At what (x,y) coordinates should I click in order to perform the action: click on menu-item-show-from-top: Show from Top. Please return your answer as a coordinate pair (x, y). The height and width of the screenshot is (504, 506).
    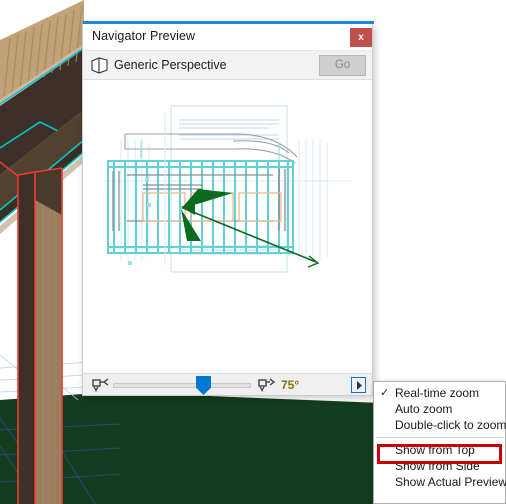
    Looking at the image, I should click on (439, 450).